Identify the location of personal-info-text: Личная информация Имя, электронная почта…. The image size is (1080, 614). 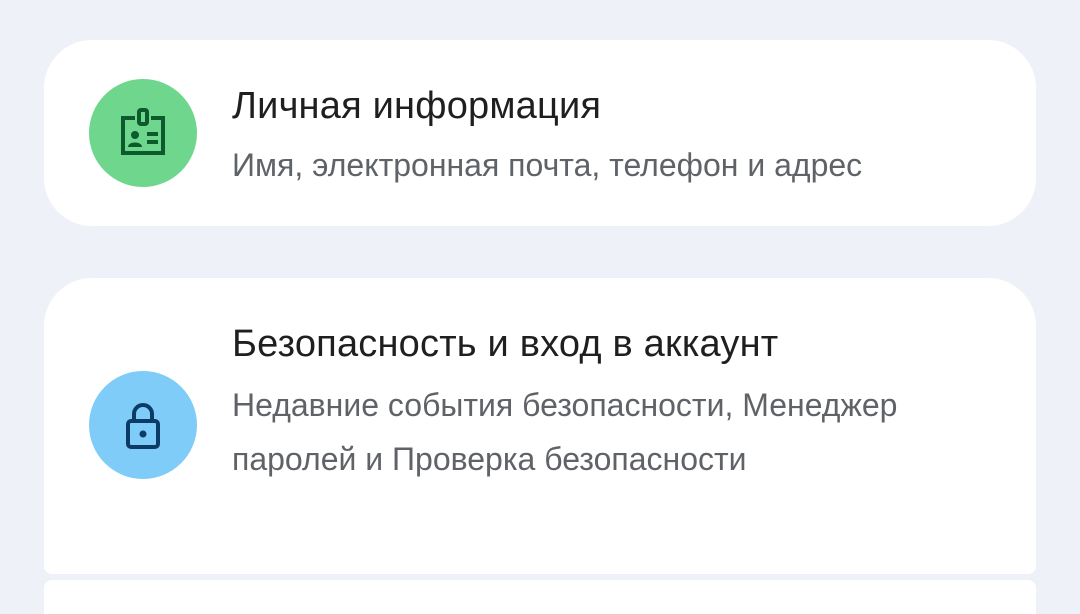
(614, 137).